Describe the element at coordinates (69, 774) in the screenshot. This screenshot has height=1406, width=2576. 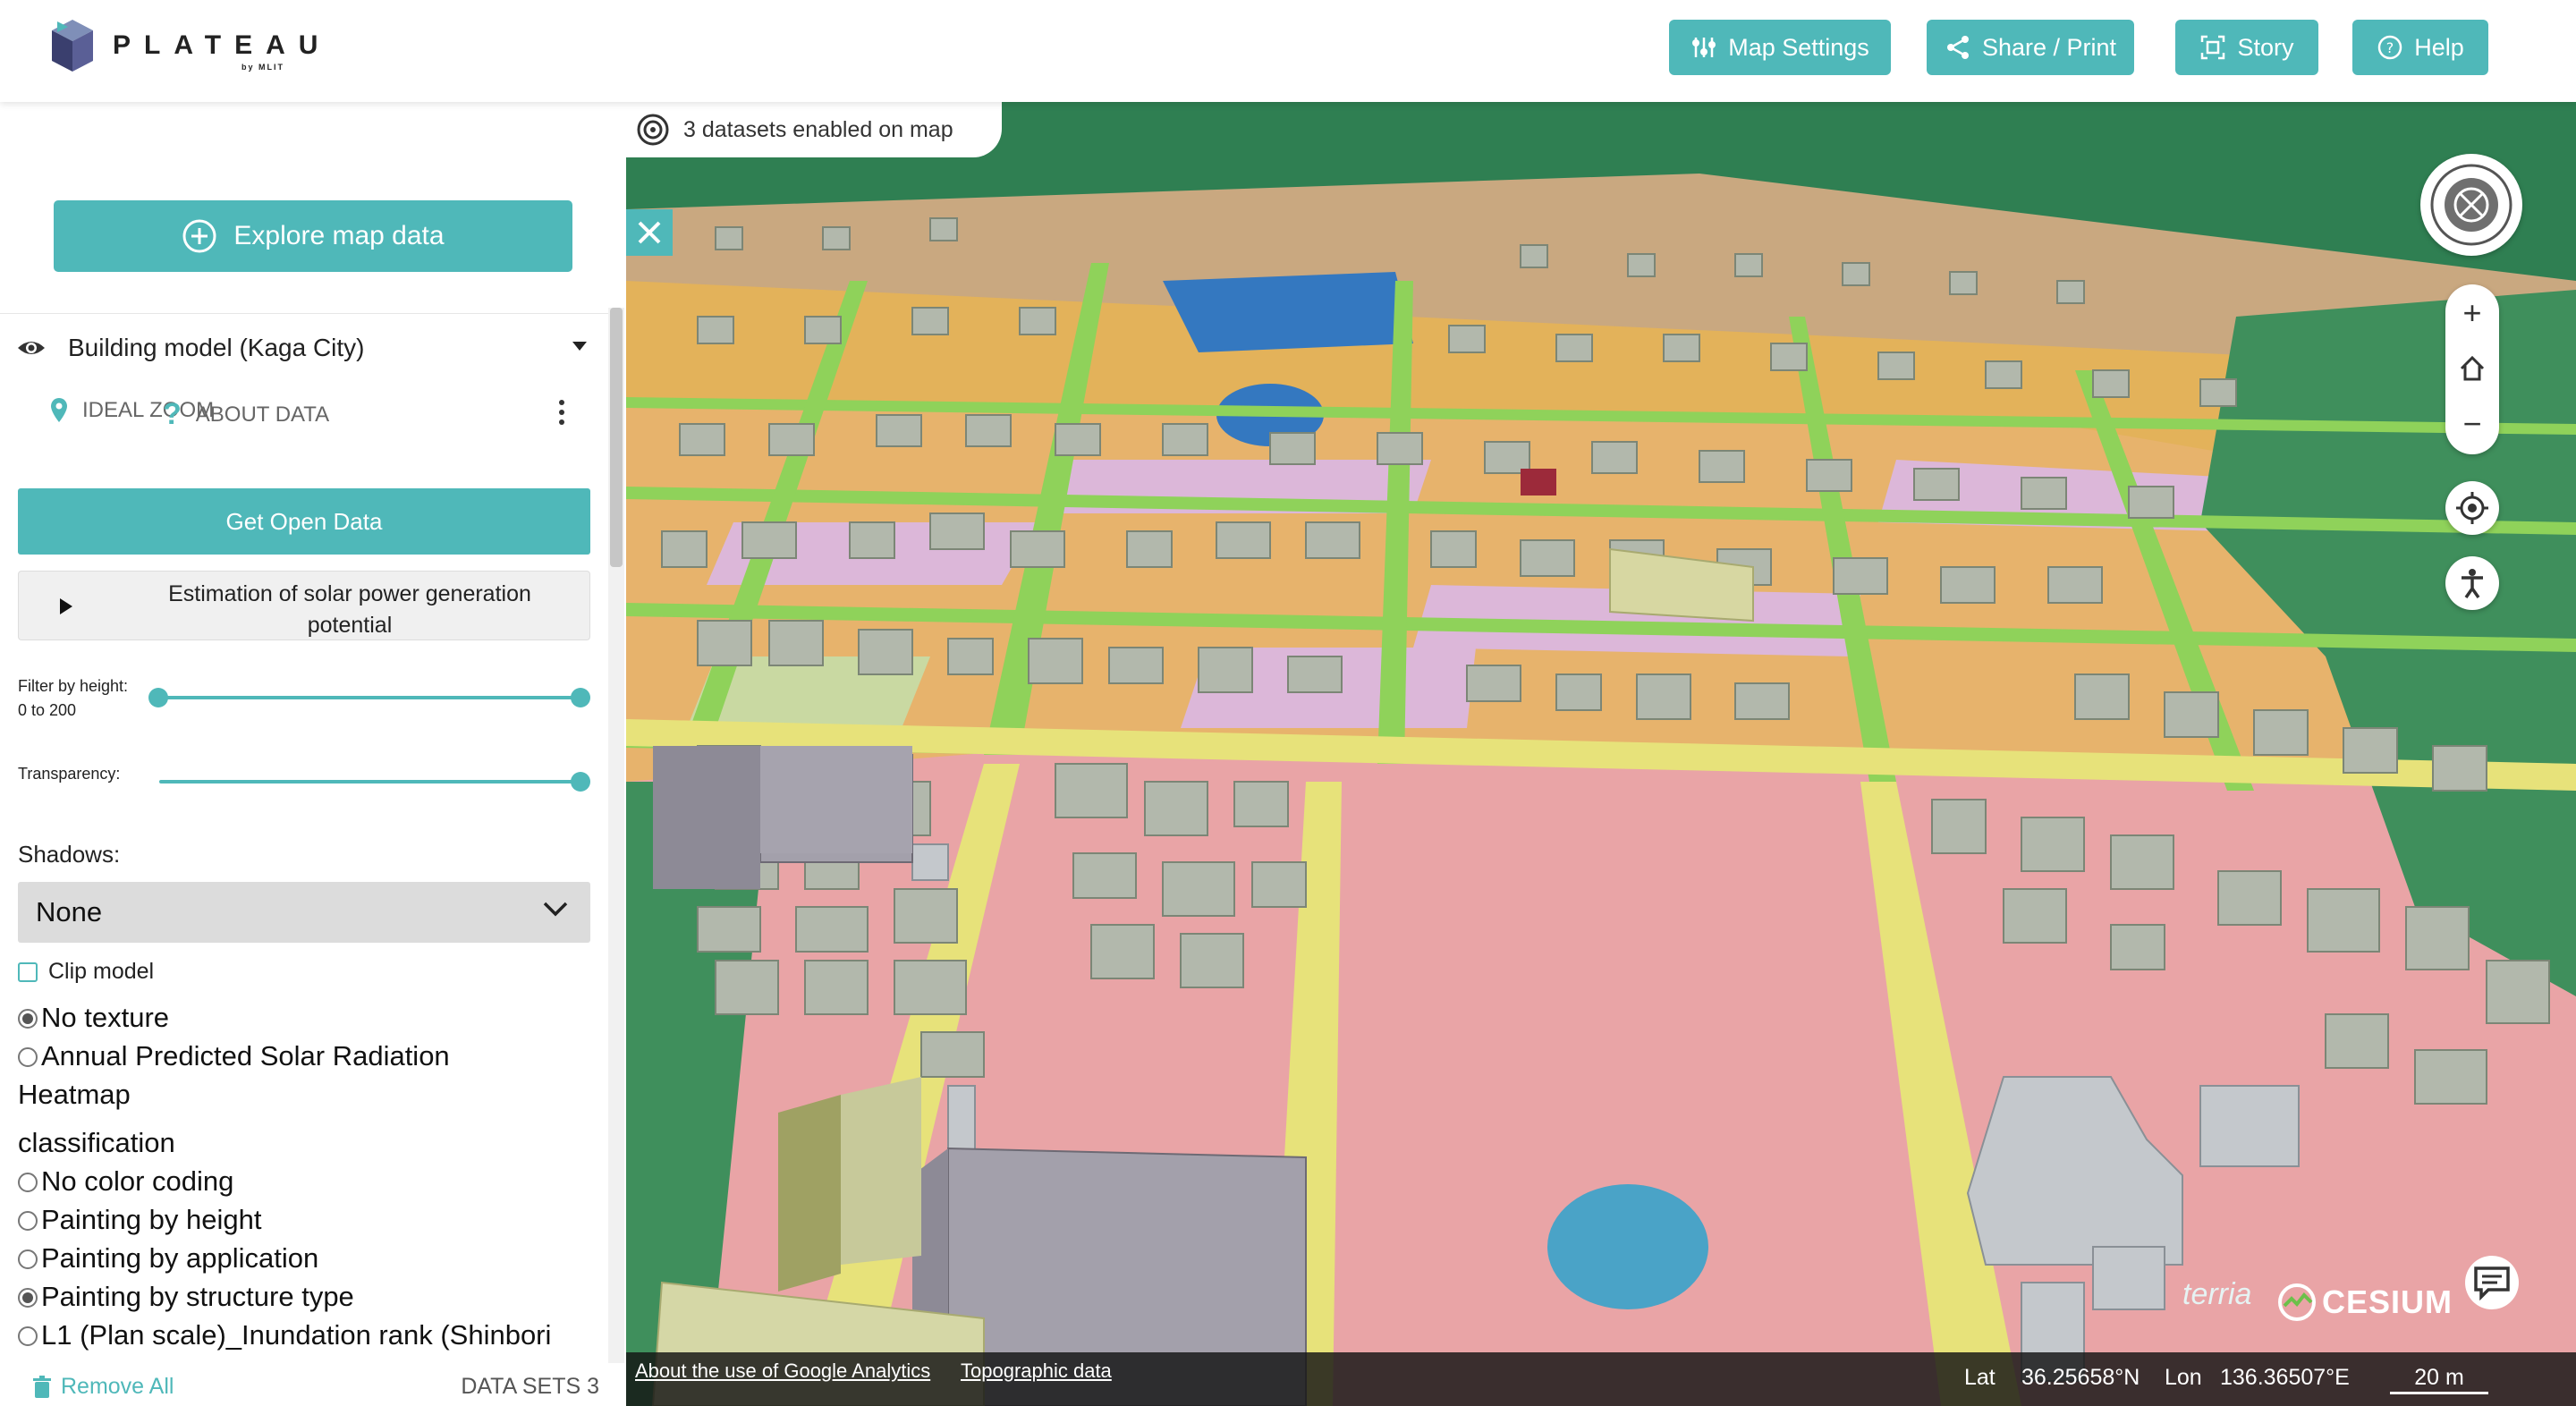
I see `transparency-label: Transparency:` at that location.